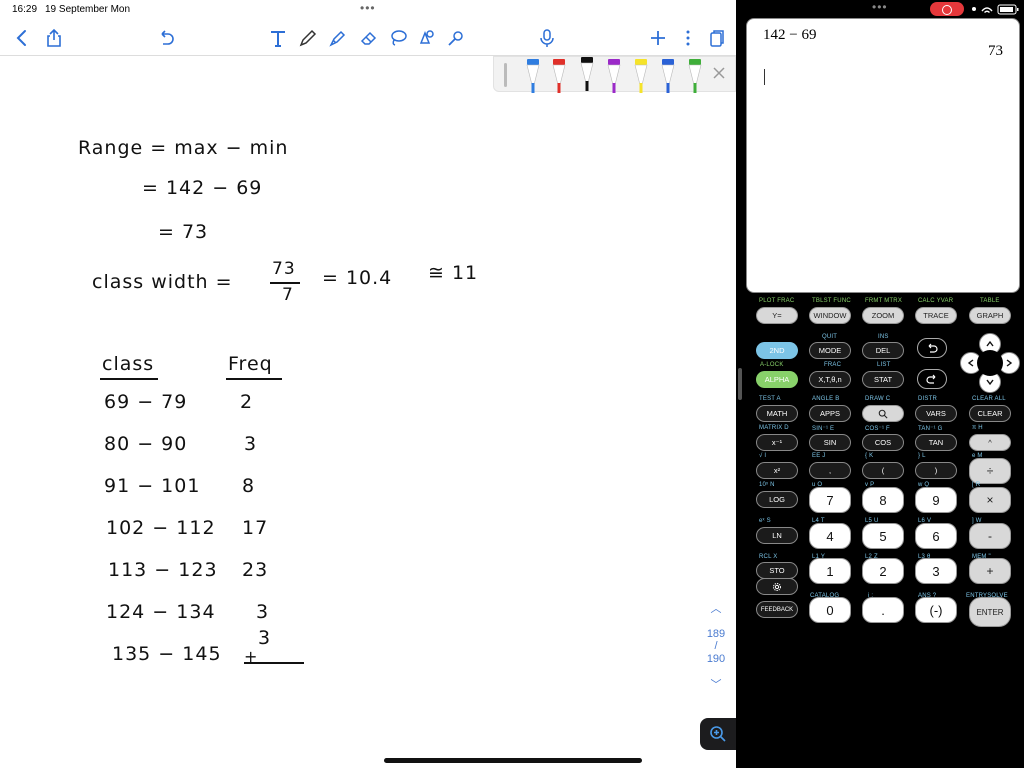 This screenshot has width=1024, height=768. I want to click on minus-key: -, so click(990, 536).